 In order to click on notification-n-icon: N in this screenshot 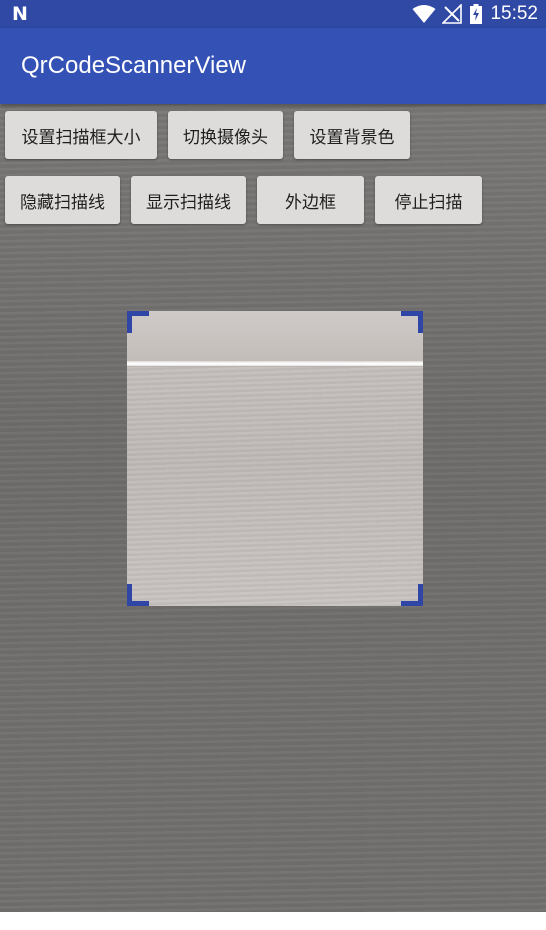, I will do `click(20, 14)`.